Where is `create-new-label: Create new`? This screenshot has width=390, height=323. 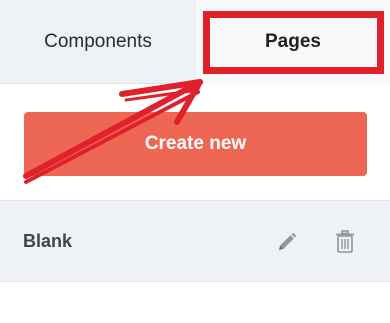
create-new-label: Create new is located at coordinates (195, 143).